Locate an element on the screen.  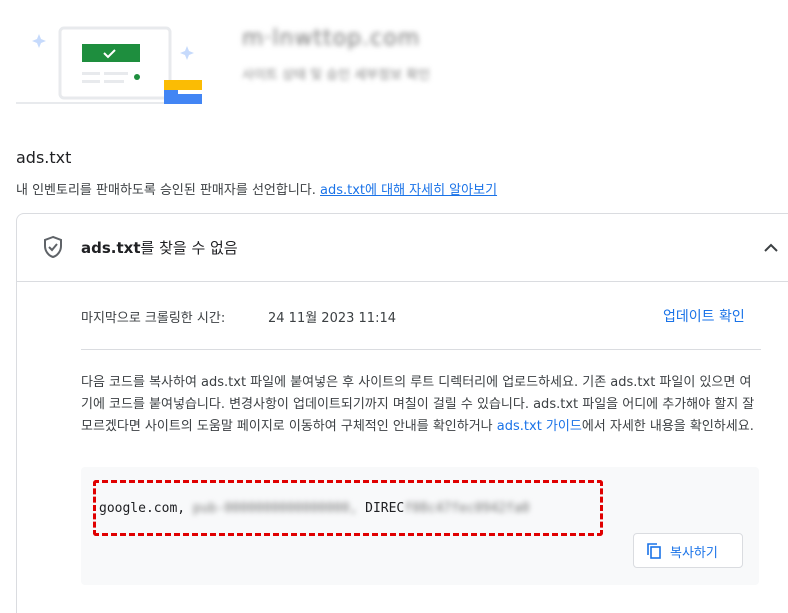
site-domain: m·lnwttop.com is located at coordinates (331, 38).